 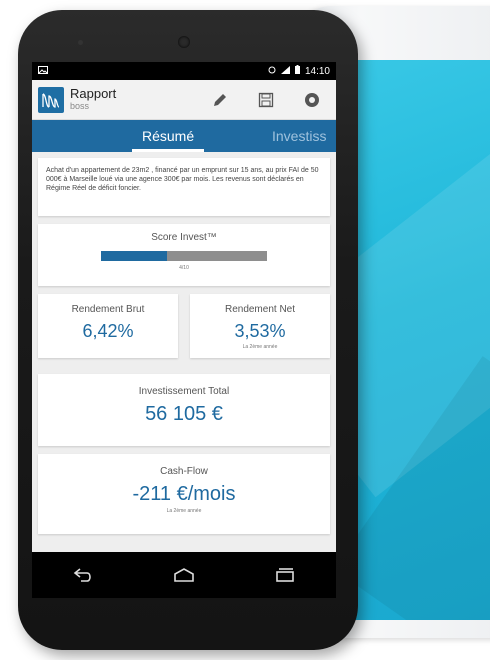 I want to click on home-icon, so click(x=184, y=575).